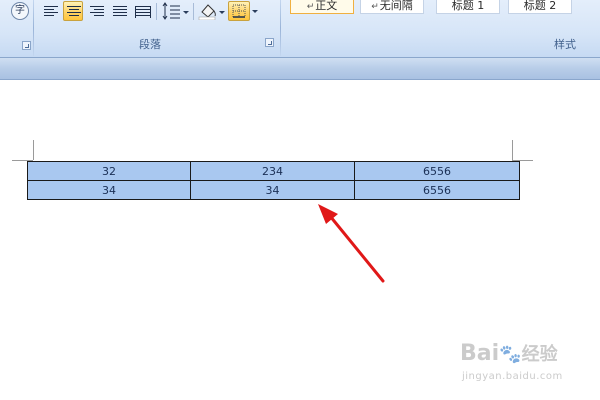 The height and width of the screenshot is (400, 600). What do you see at coordinates (269, 42) in the screenshot?
I see `paragraph-dialog-launcher` at bounding box center [269, 42].